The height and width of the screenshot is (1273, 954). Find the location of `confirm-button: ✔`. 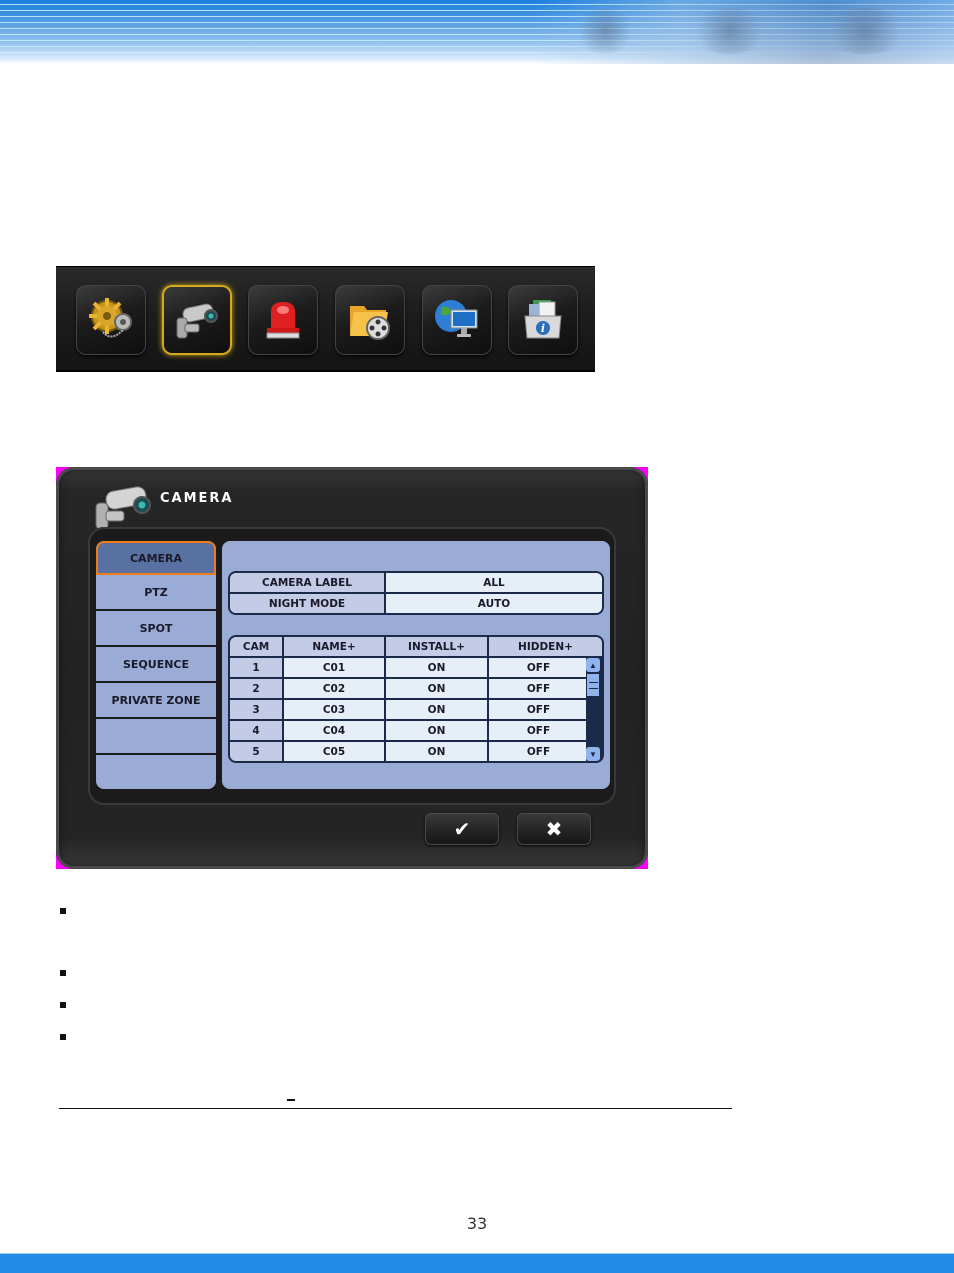

confirm-button: ✔ is located at coordinates (462, 829).